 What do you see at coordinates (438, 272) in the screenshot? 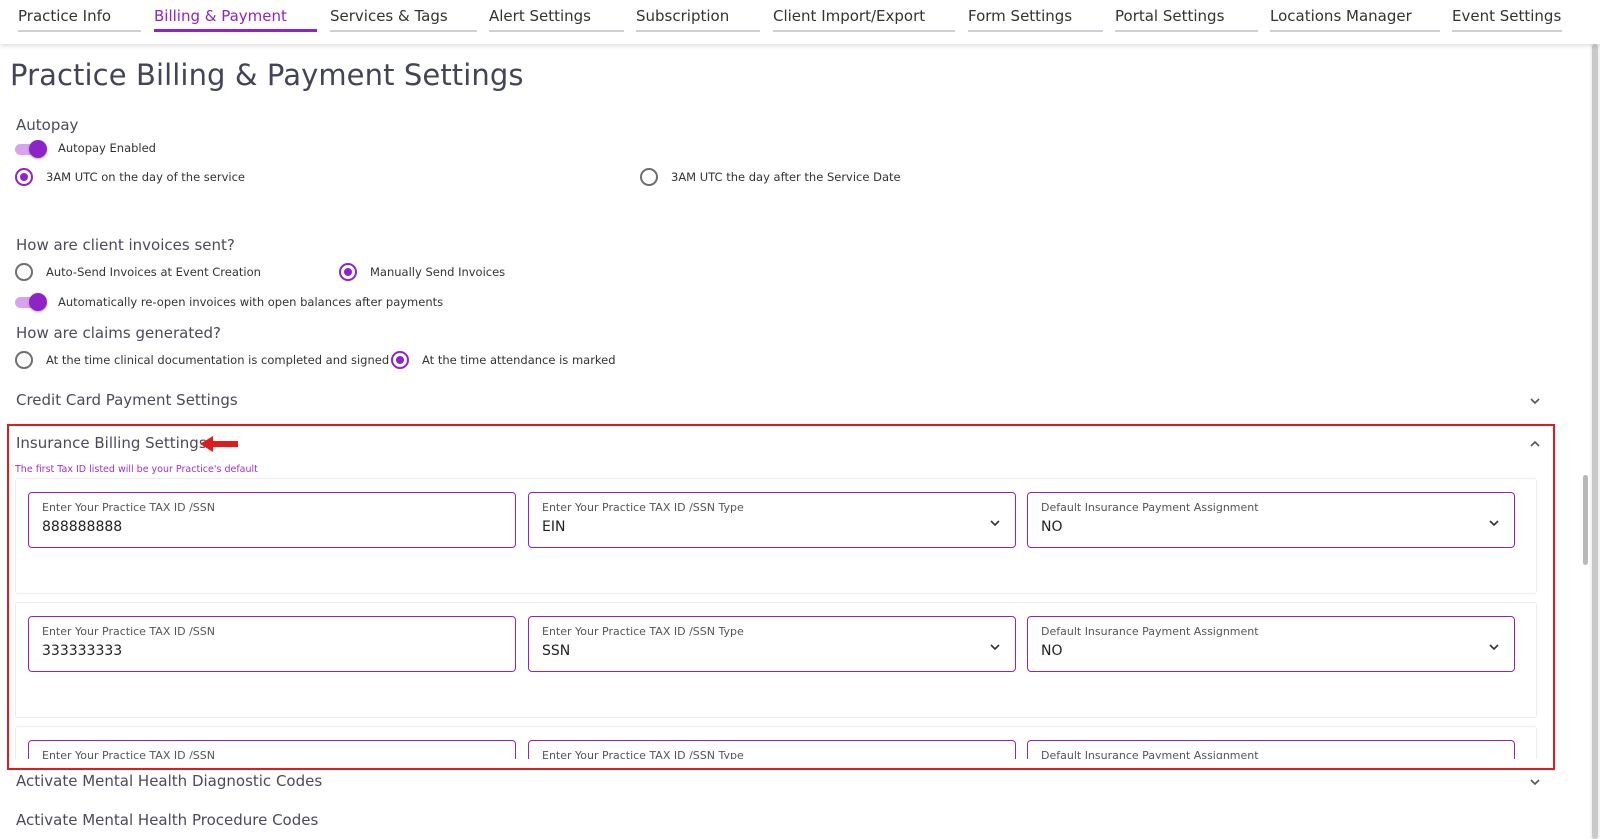
I see `radio-label: Manually Send Invoices` at bounding box center [438, 272].